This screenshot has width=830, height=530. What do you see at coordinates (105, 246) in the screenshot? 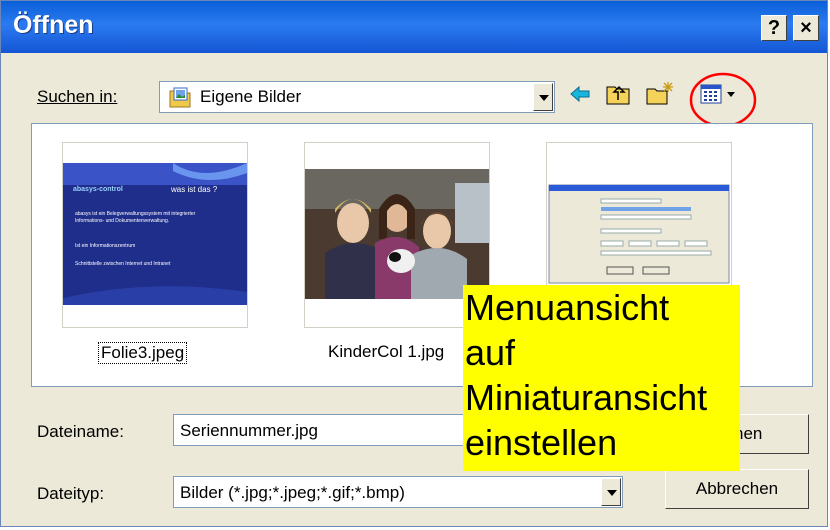
I see `slide-bullet: Ist ein Informationszentrum` at bounding box center [105, 246].